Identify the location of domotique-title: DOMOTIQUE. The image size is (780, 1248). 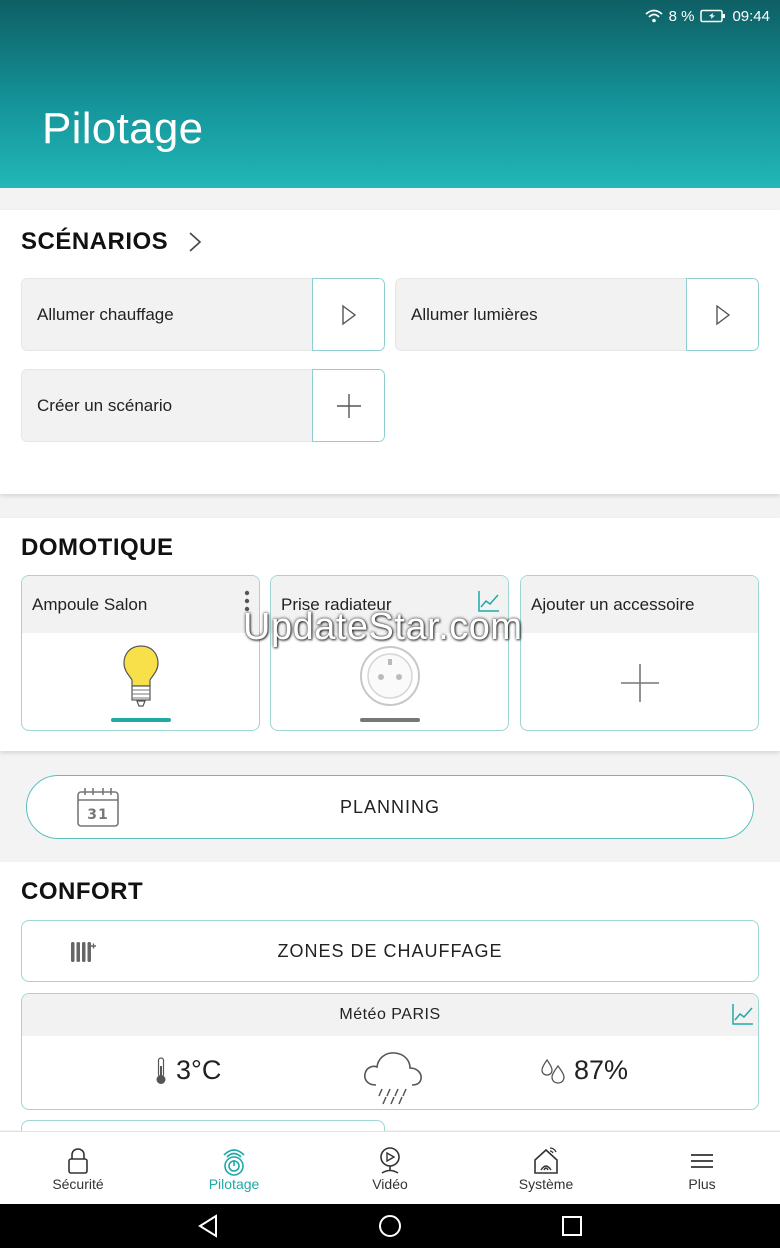
(97, 547).